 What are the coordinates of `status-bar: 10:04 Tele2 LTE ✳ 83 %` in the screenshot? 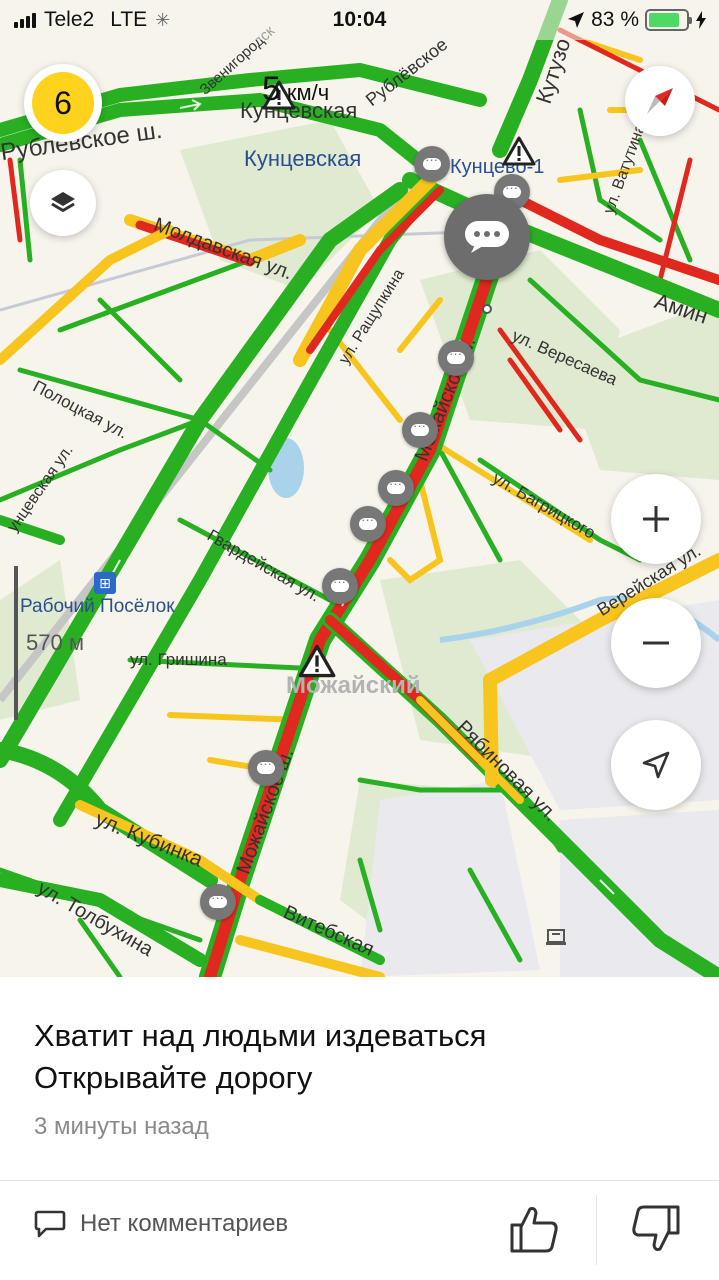 It's located at (359, 20).